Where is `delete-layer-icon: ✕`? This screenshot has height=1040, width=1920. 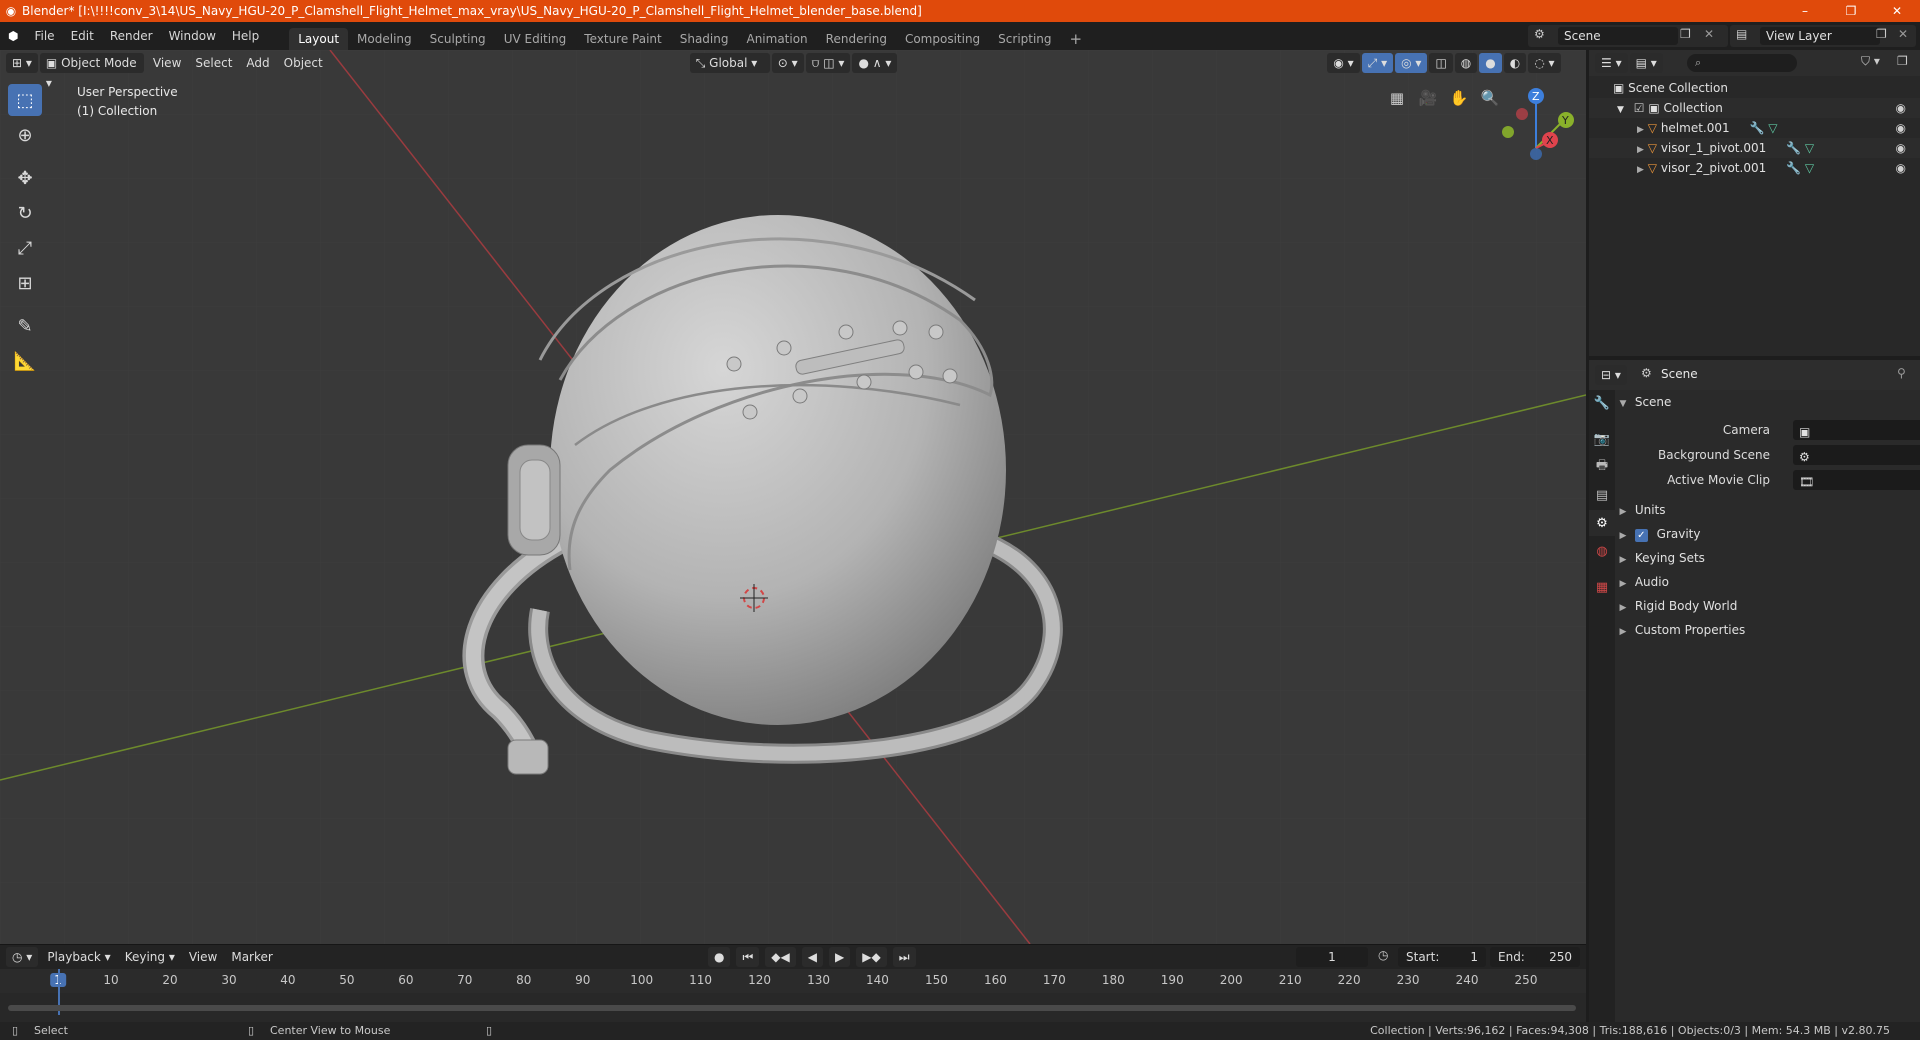 delete-layer-icon: ✕ is located at coordinates (1903, 34).